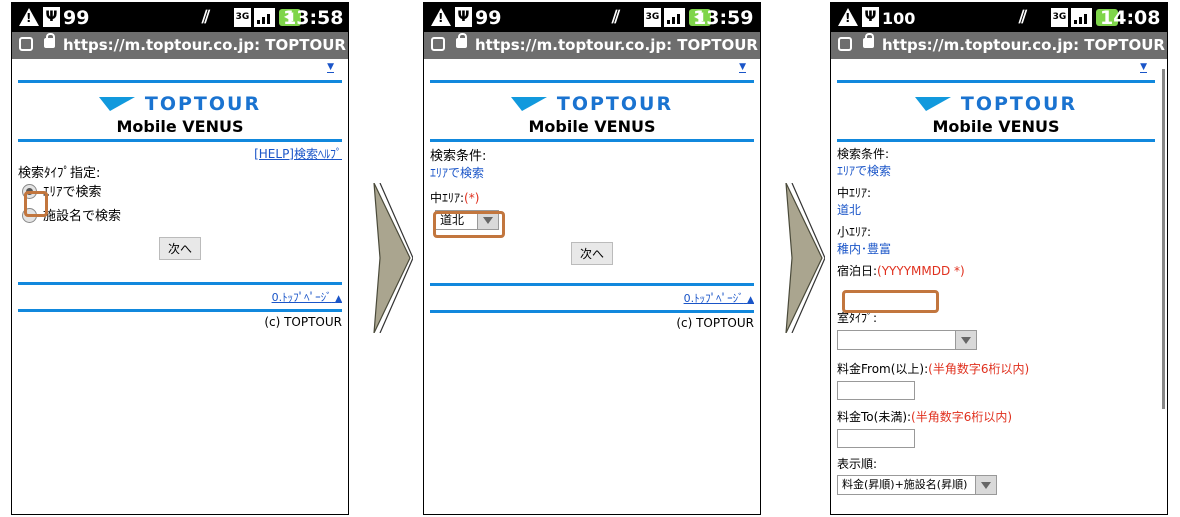 Image resolution: width=1180 pixels, height=517 pixels. What do you see at coordinates (455, 198) in the screenshot?
I see `mid-area-label: 中ｴﾘｱ:(*)` at bounding box center [455, 198].